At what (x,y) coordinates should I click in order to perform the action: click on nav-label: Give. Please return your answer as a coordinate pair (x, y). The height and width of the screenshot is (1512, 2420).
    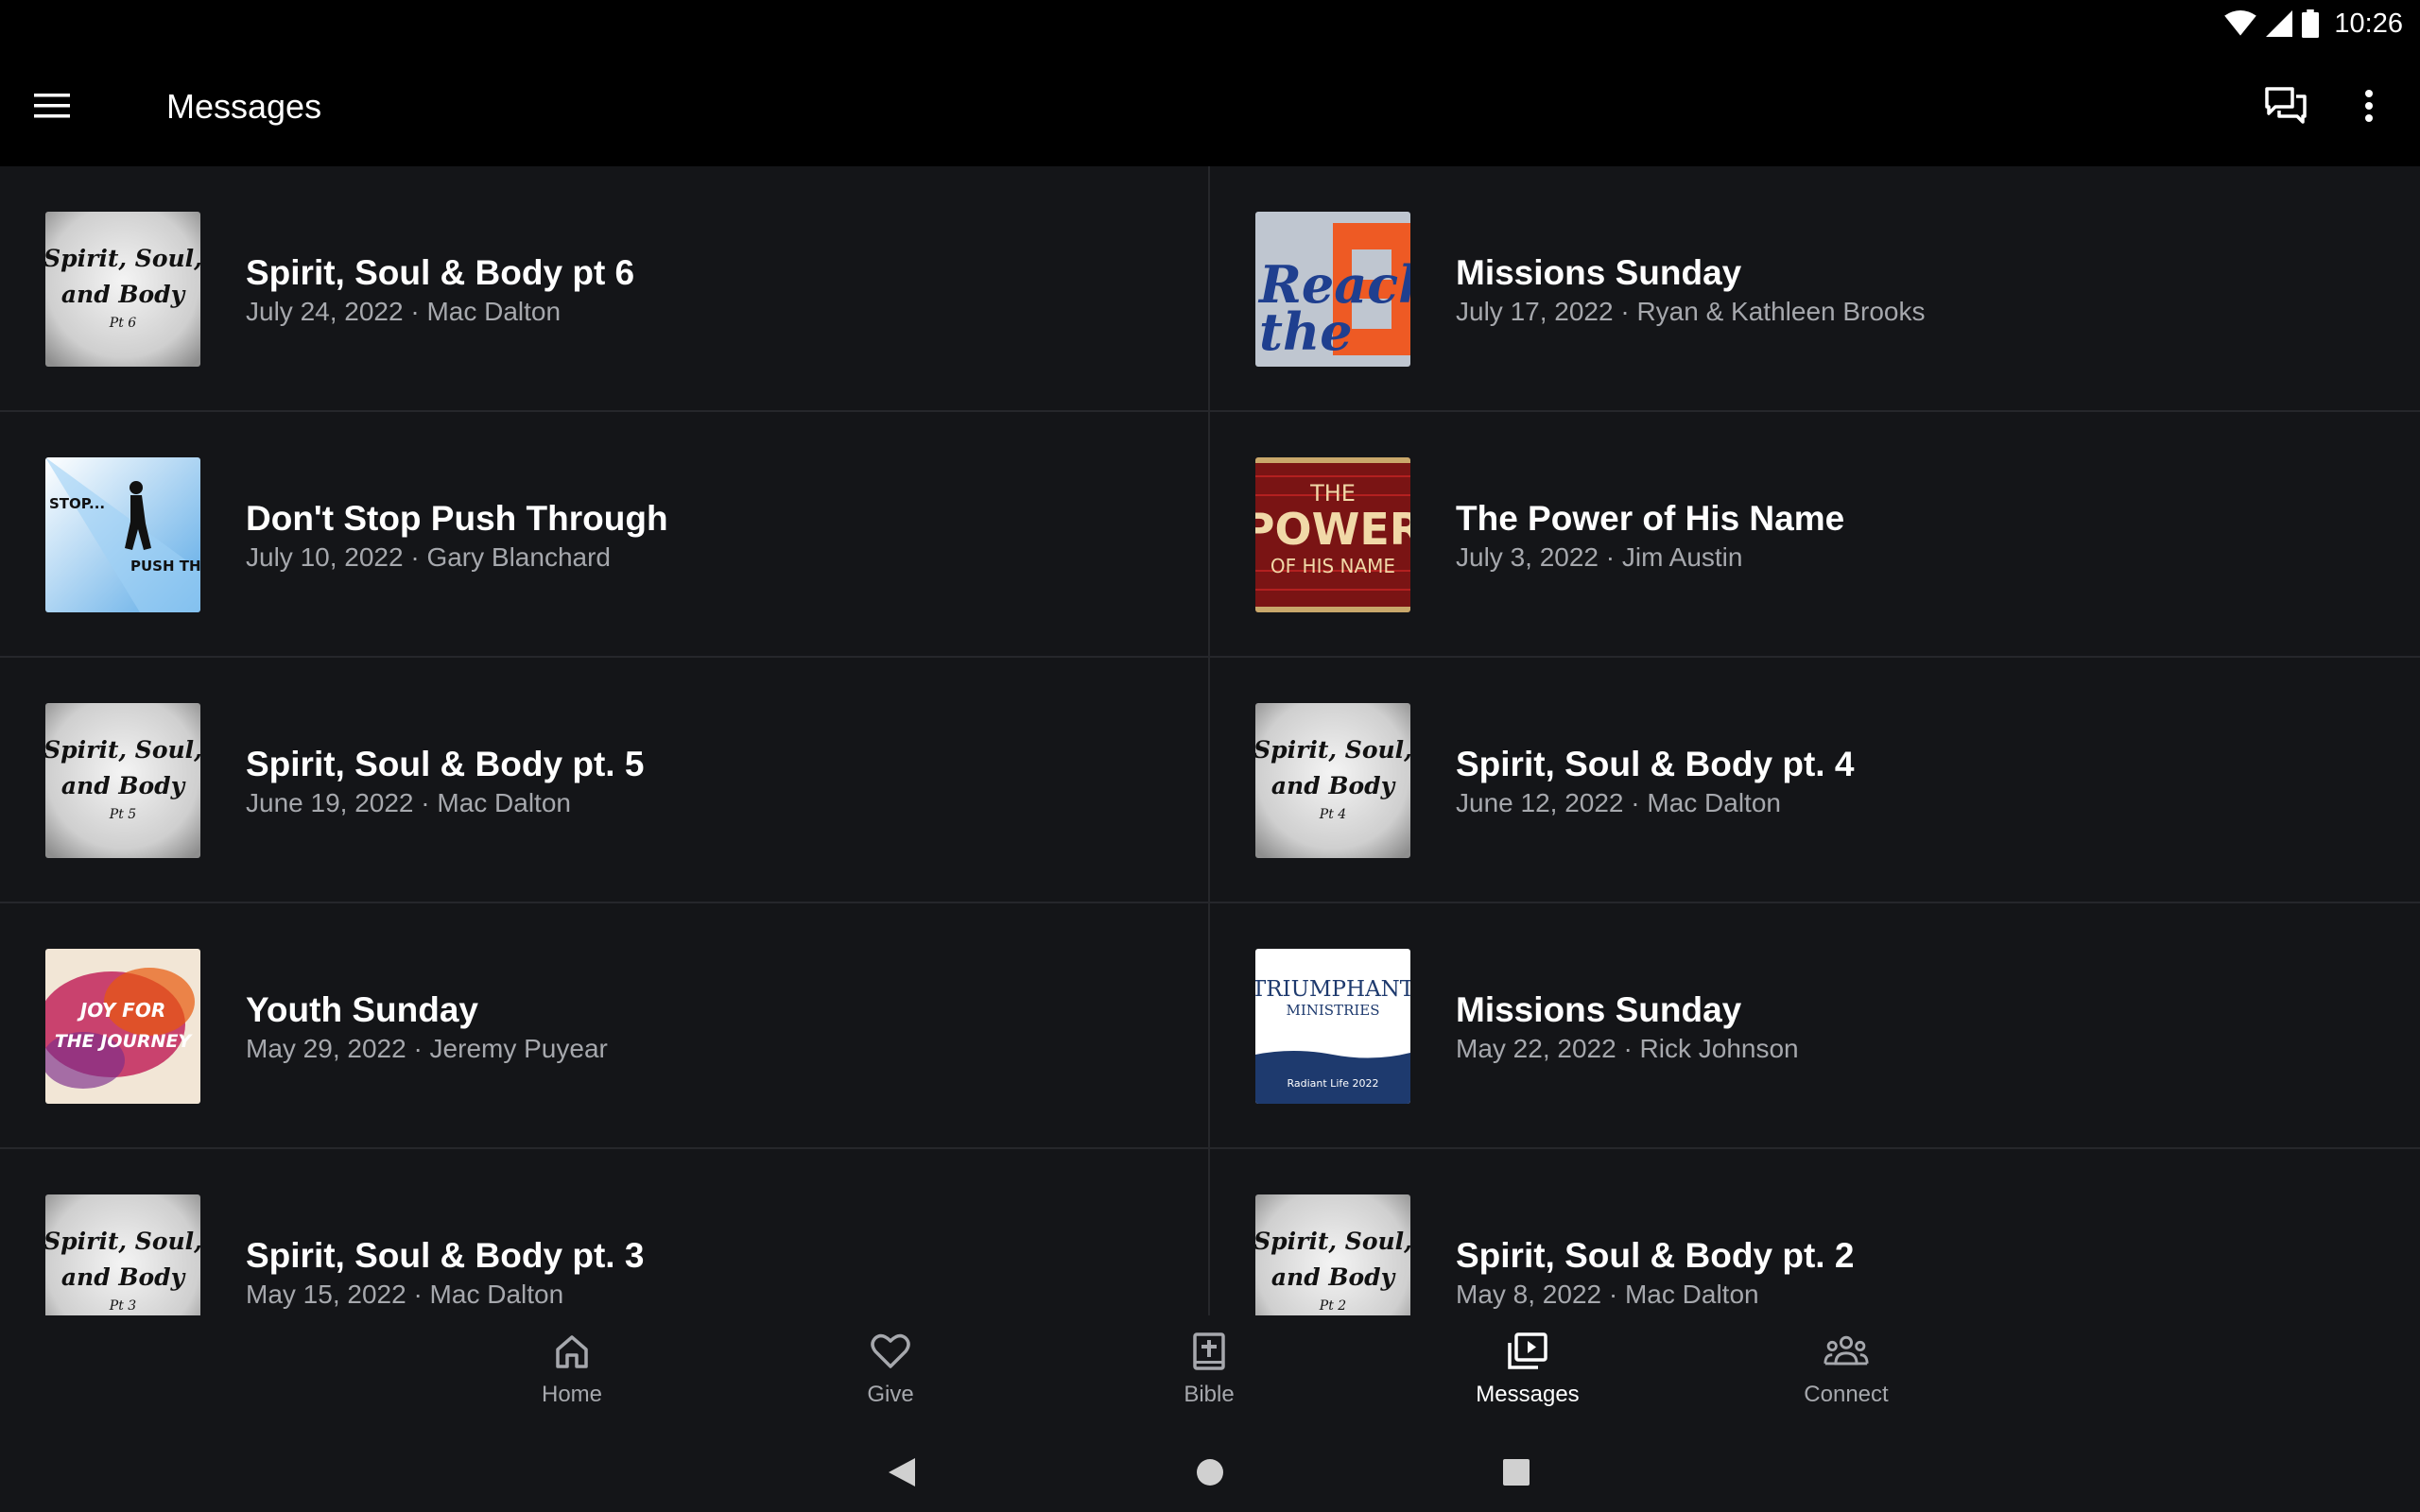
    Looking at the image, I should click on (890, 1394).